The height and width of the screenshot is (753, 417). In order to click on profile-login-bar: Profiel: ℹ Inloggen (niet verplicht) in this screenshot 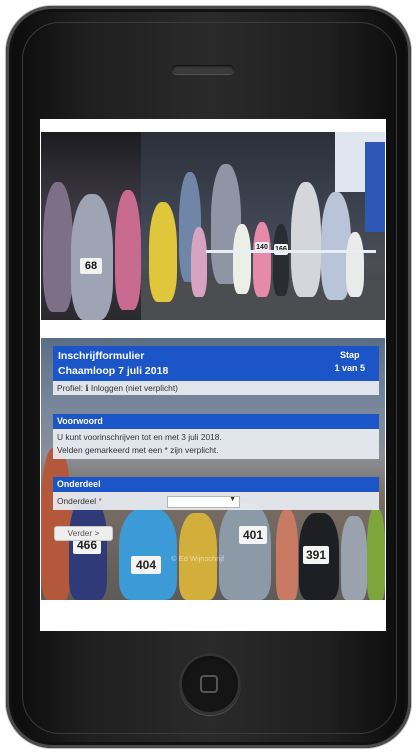, I will do `click(216, 388)`.